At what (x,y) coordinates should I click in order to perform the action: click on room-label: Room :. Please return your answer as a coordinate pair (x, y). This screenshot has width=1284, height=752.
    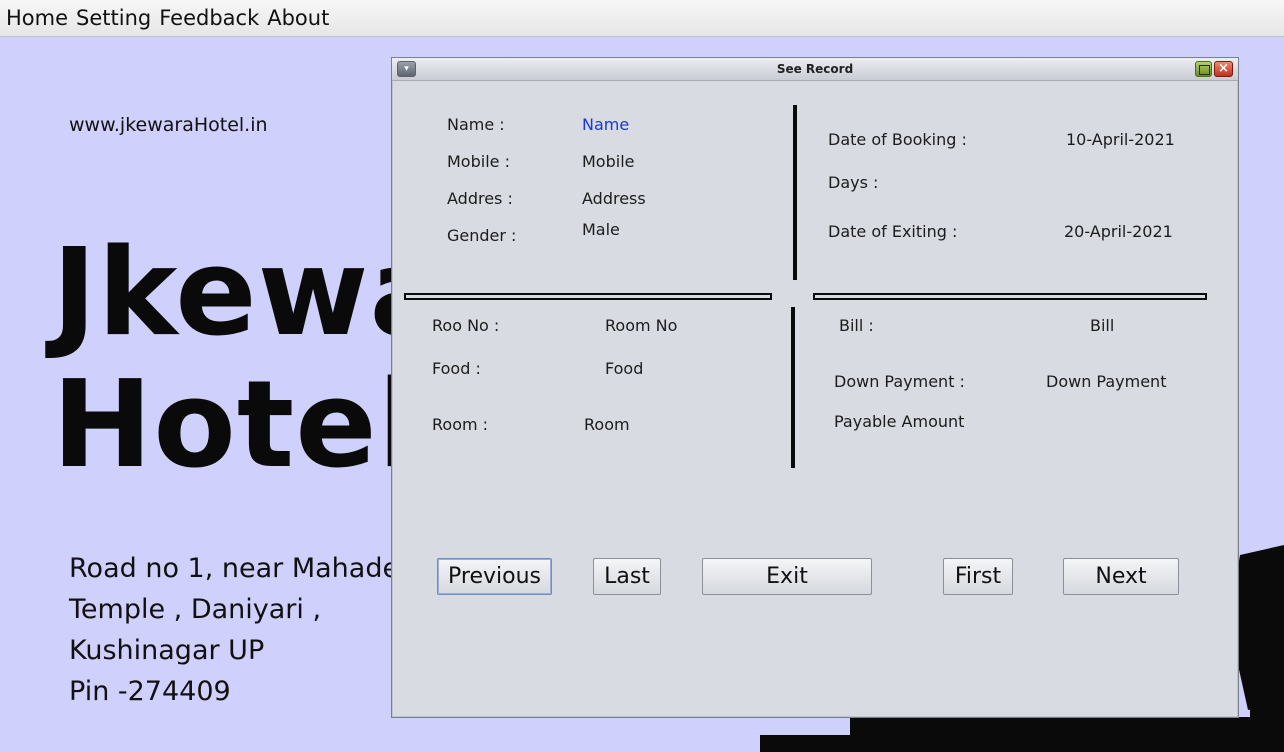
    Looking at the image, I should click on (460, 424).